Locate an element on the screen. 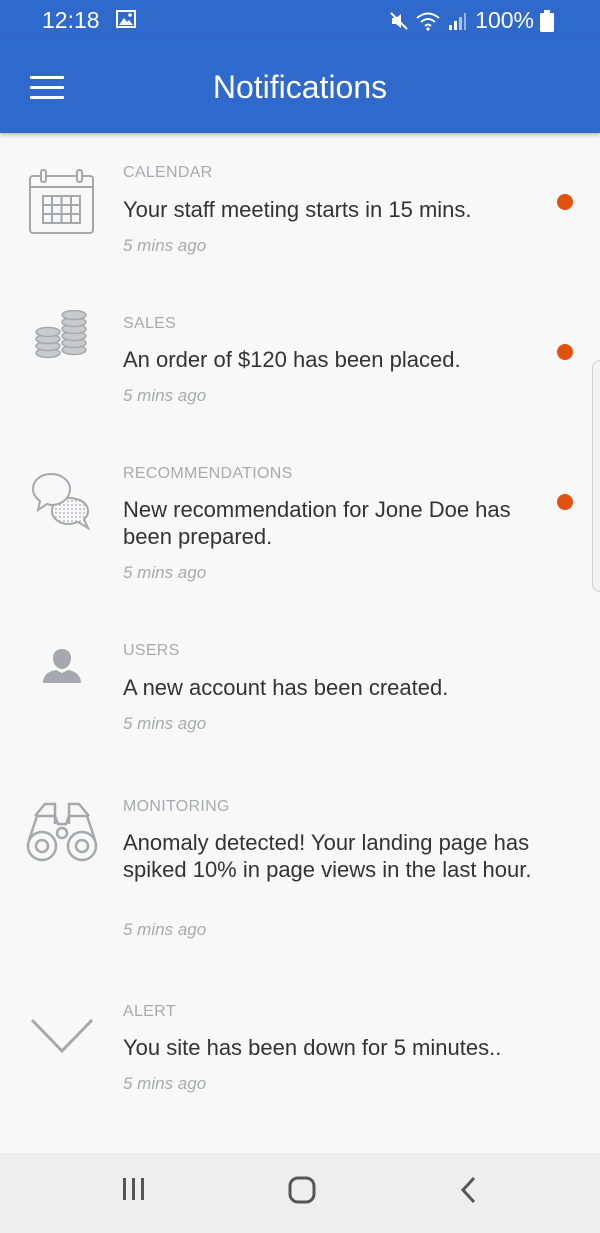 This screenshot has width=600, height=1233. notification-message: Your staff meeting starts in 15 mins. is located at coordinates (297, 209).